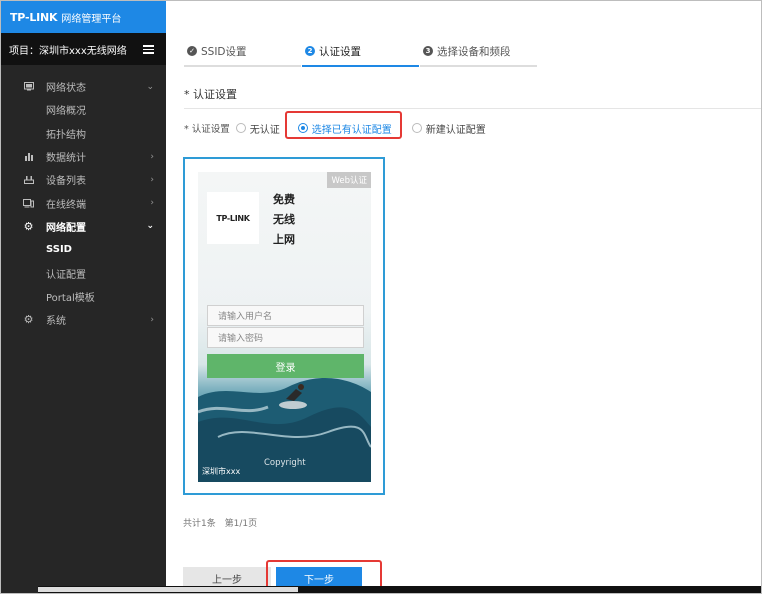 This screenshot has width=762, height=594. I want to click on terminal-icon, so click(28, 203).